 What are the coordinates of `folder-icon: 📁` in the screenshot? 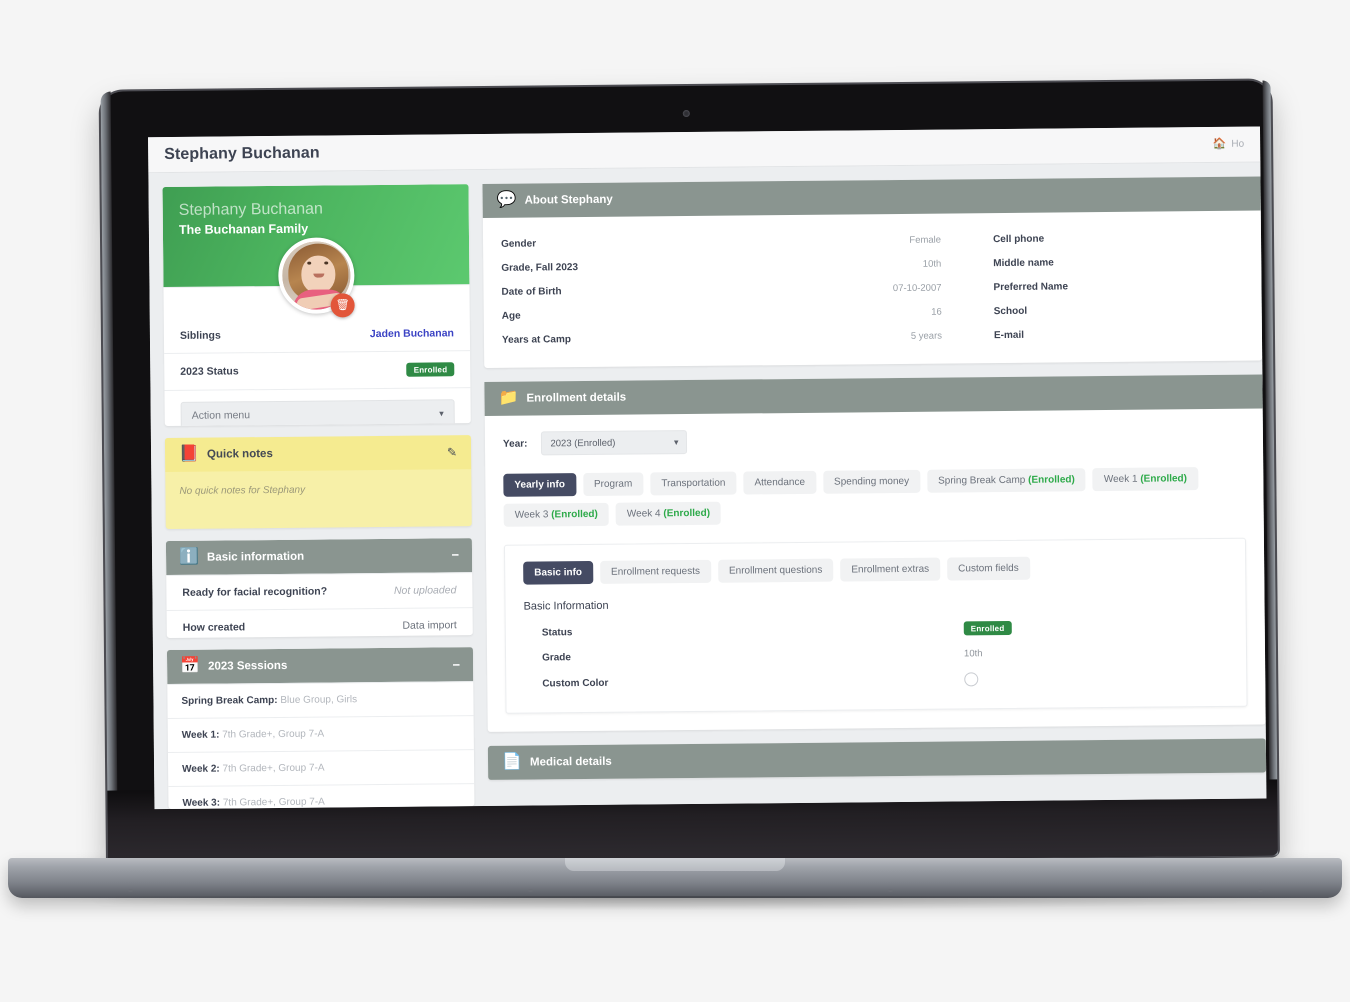 It's located at (508, 398).